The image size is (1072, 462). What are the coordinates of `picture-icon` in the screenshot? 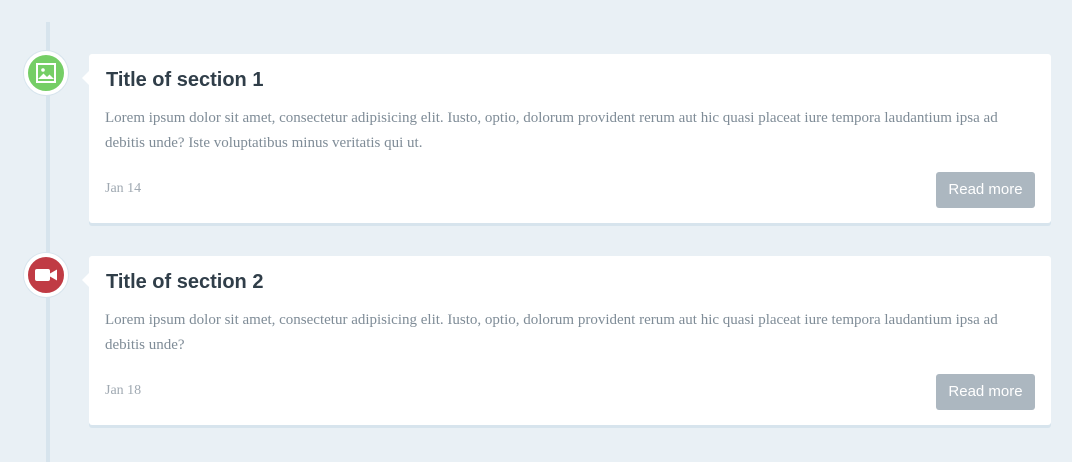 It's located at (46, 73).